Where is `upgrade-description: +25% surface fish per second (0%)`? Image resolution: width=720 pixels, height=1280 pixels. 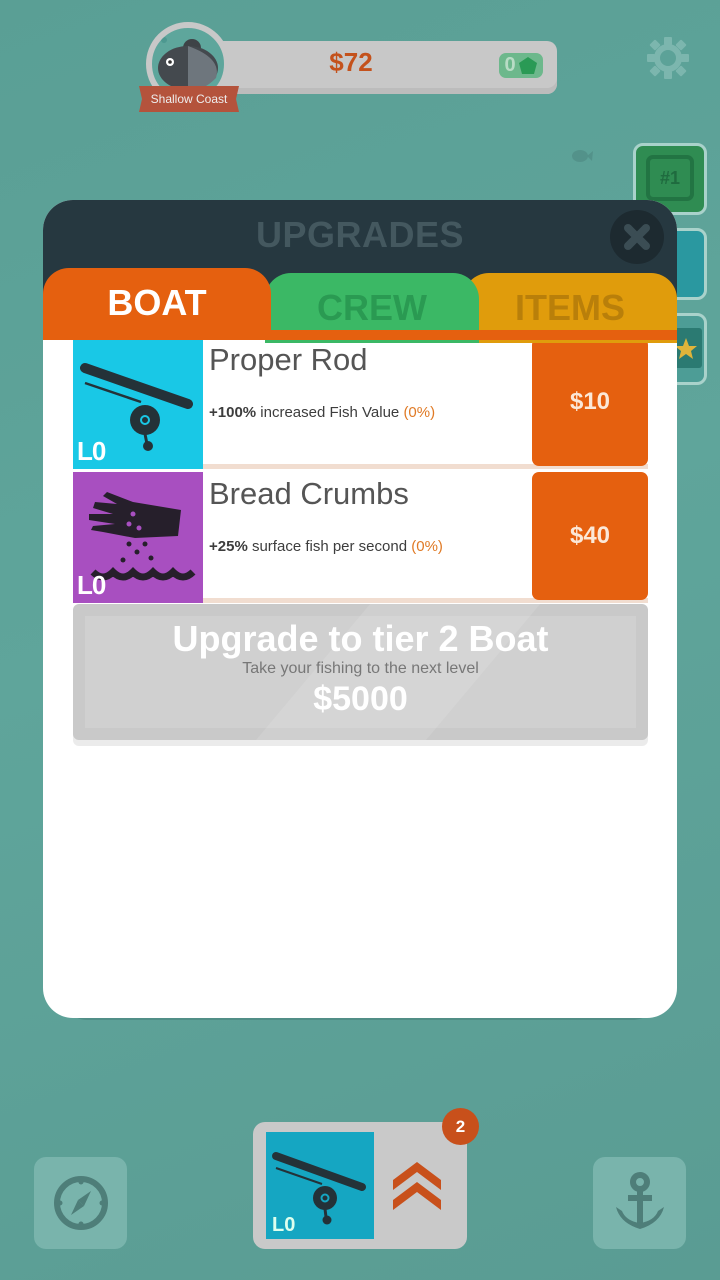
upgrade-description: +25% surface fish per second (0%) is located at coordinates (326, 546).